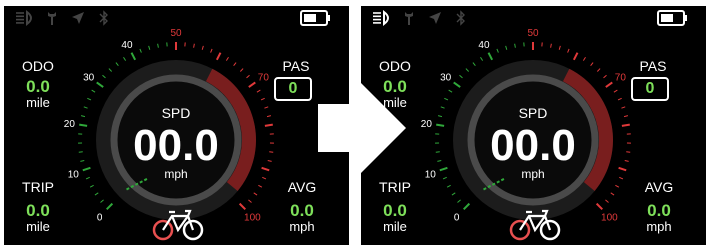 The height and width of the screenshot is (251, 710). I want to click on gauge-tick-label: 50, so click(533, 33).